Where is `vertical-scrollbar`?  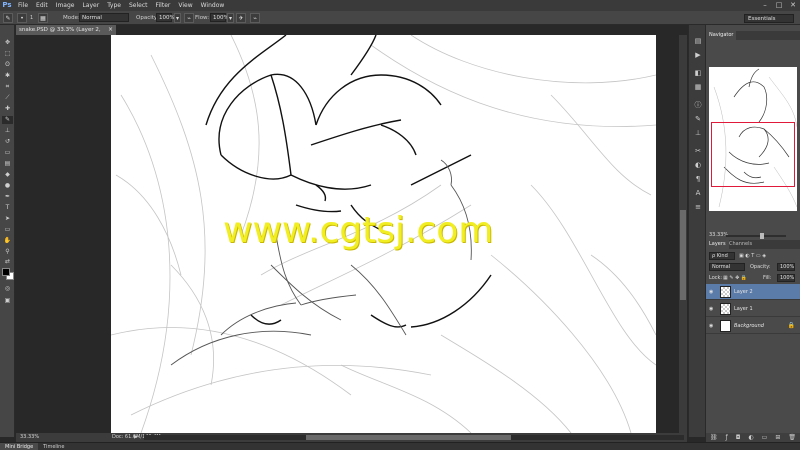
vertical-scrollbar is located at coordinates (683, 234).